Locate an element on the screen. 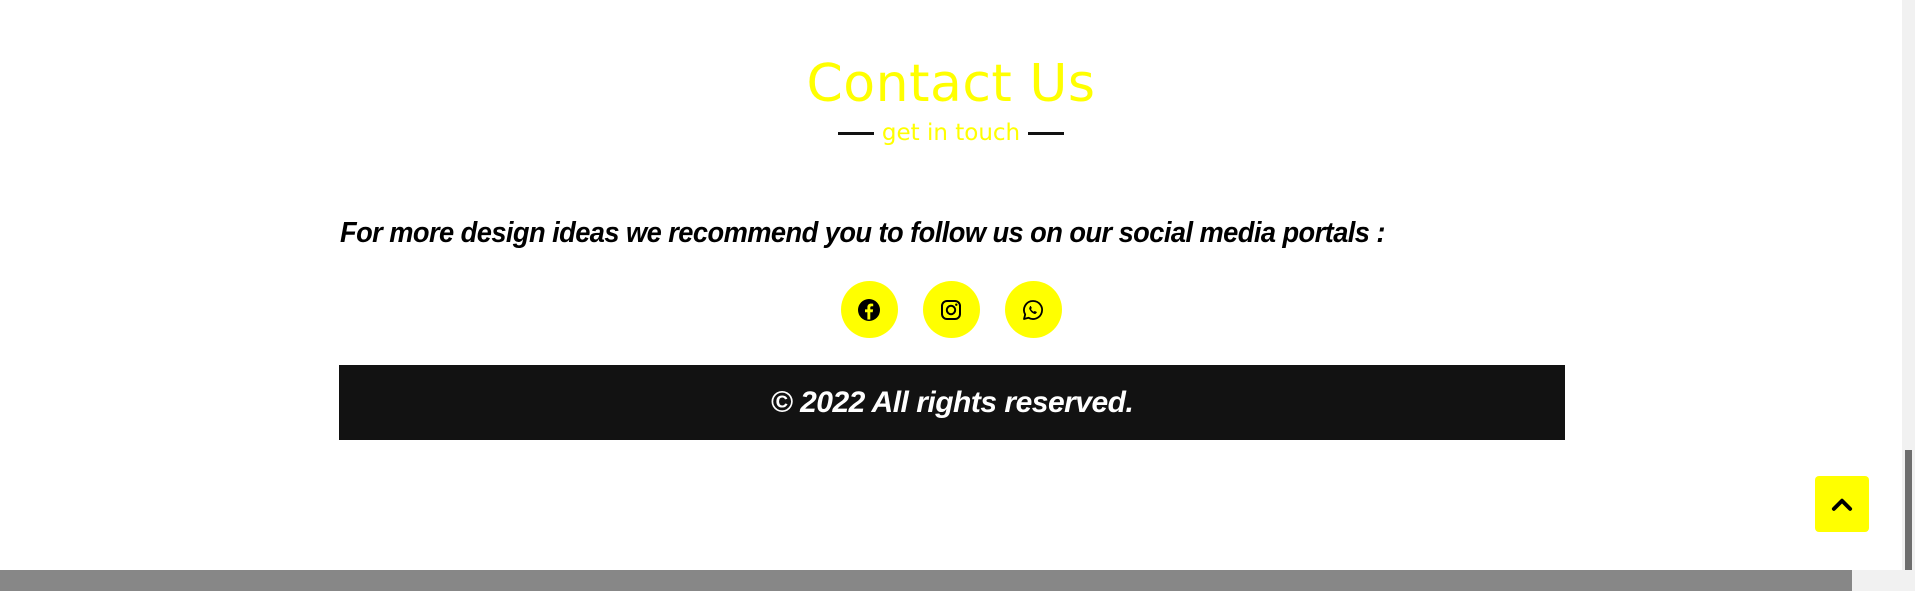  vertical-scrollbar-thumb is located at coordinates (1908, 510).